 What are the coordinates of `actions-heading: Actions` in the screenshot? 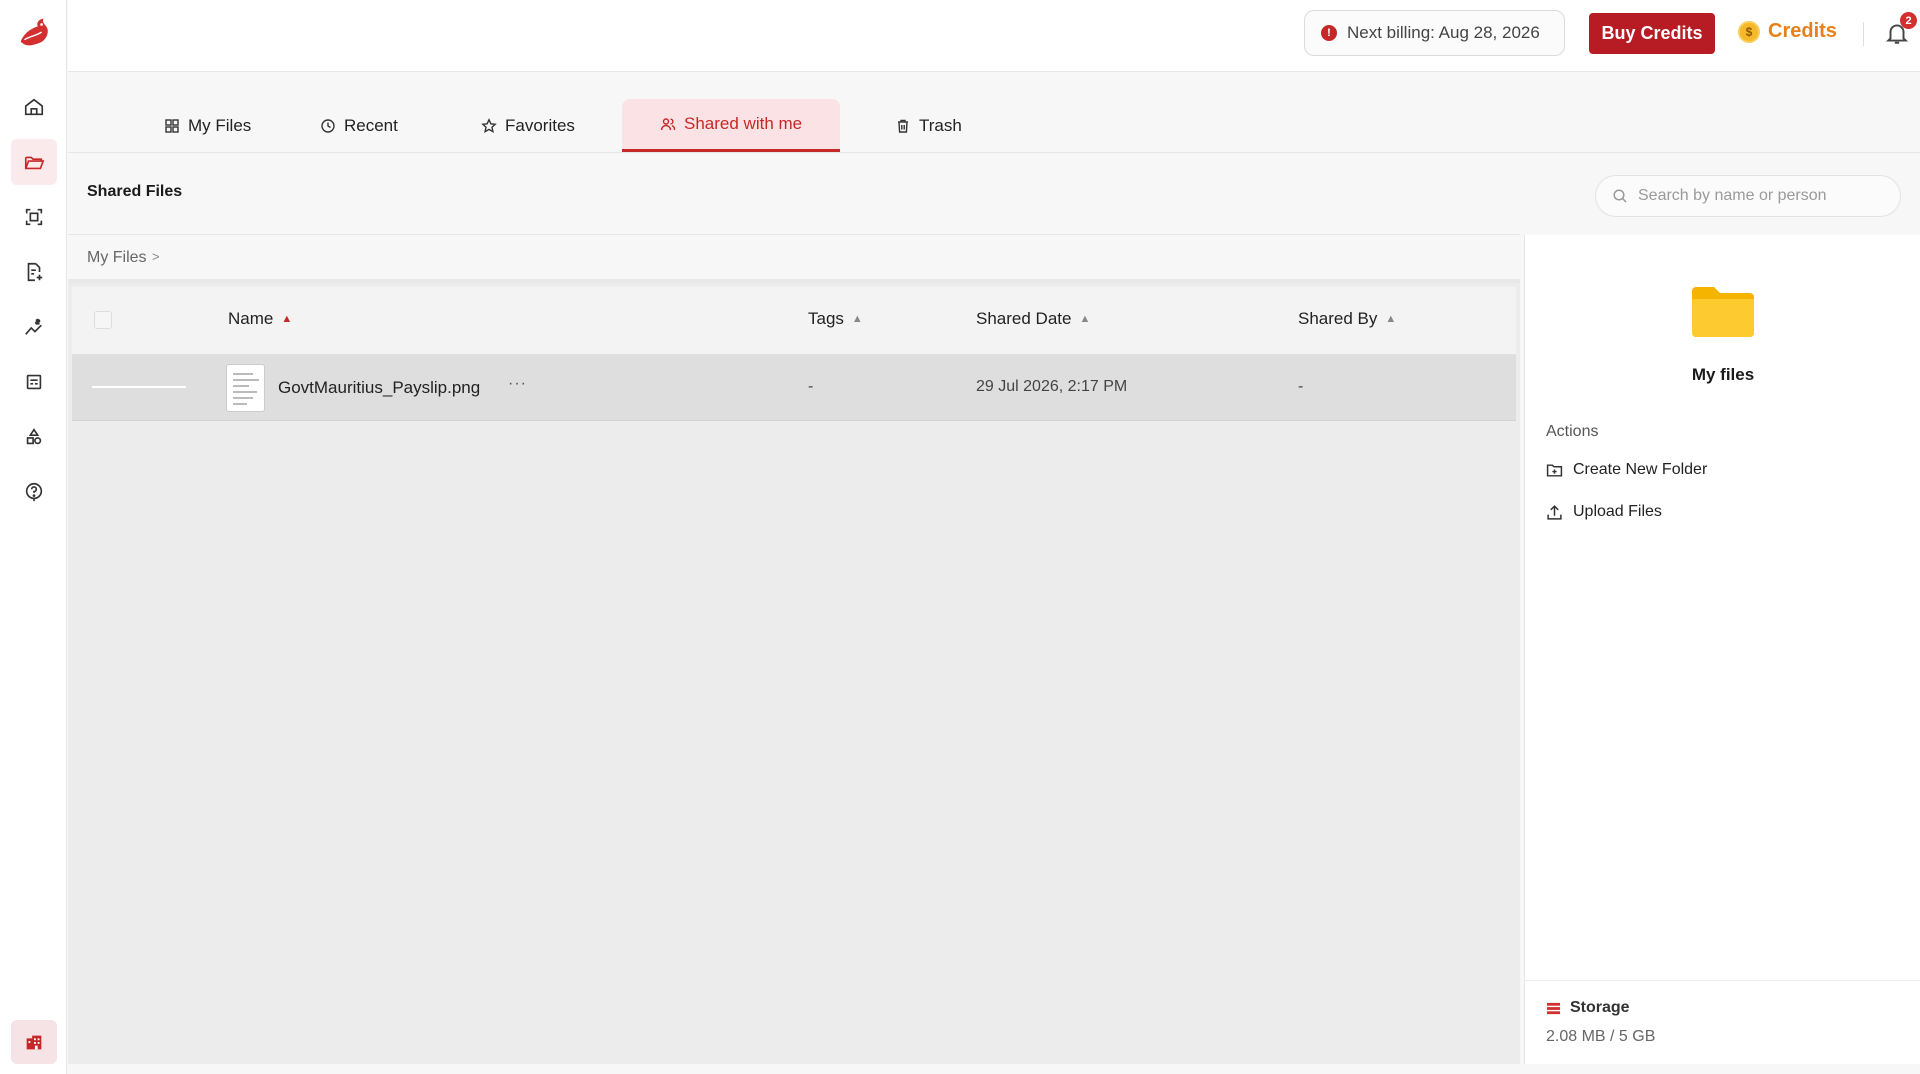 It's located at (1572, 431).